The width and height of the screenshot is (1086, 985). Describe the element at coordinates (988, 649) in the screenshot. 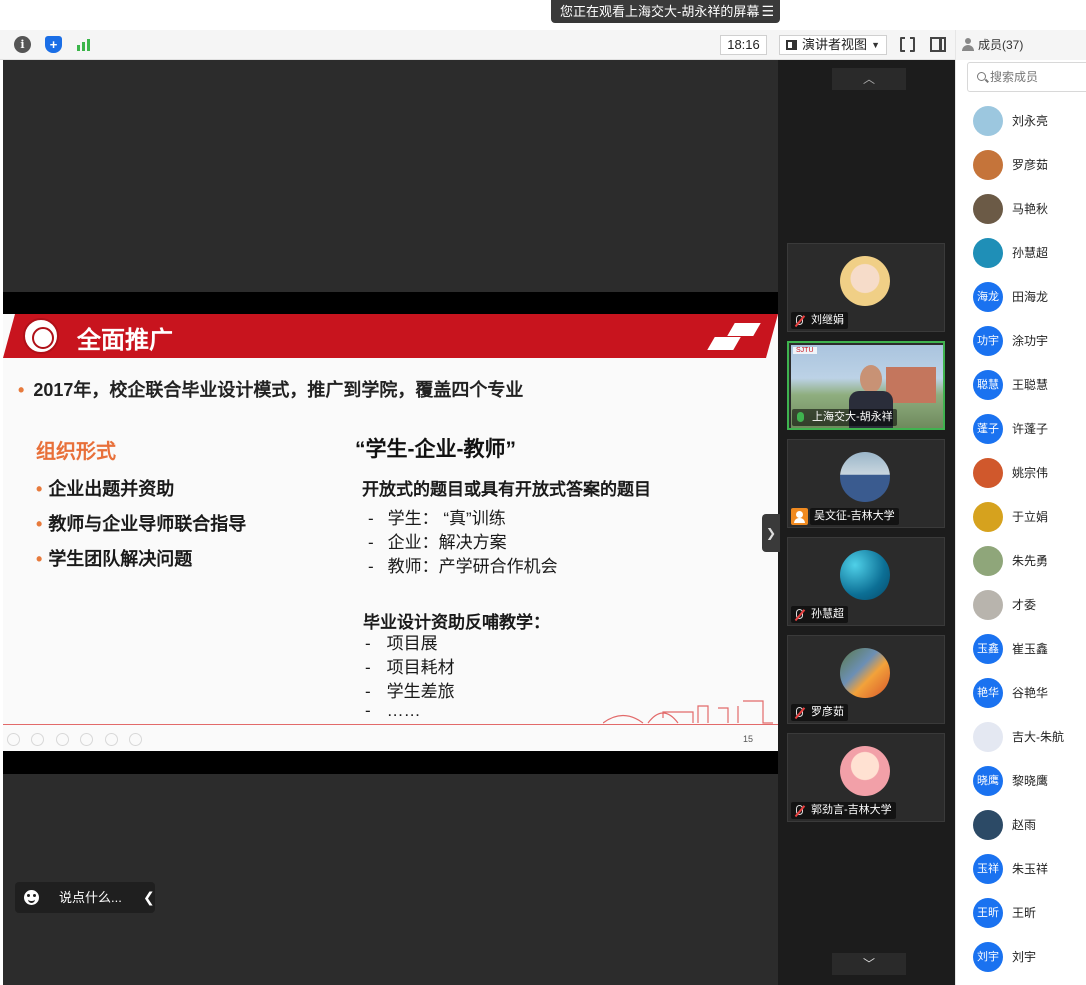

I see `member-avatar: 玉鑫` at that location.